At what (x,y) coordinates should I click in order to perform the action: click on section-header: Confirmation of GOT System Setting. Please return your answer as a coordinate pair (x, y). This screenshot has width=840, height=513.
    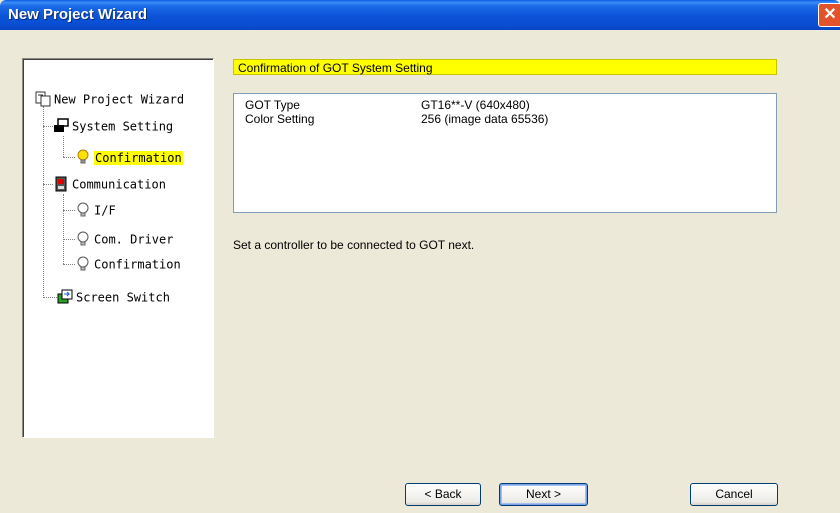
    Looking at the image, I should click on (505, 67).